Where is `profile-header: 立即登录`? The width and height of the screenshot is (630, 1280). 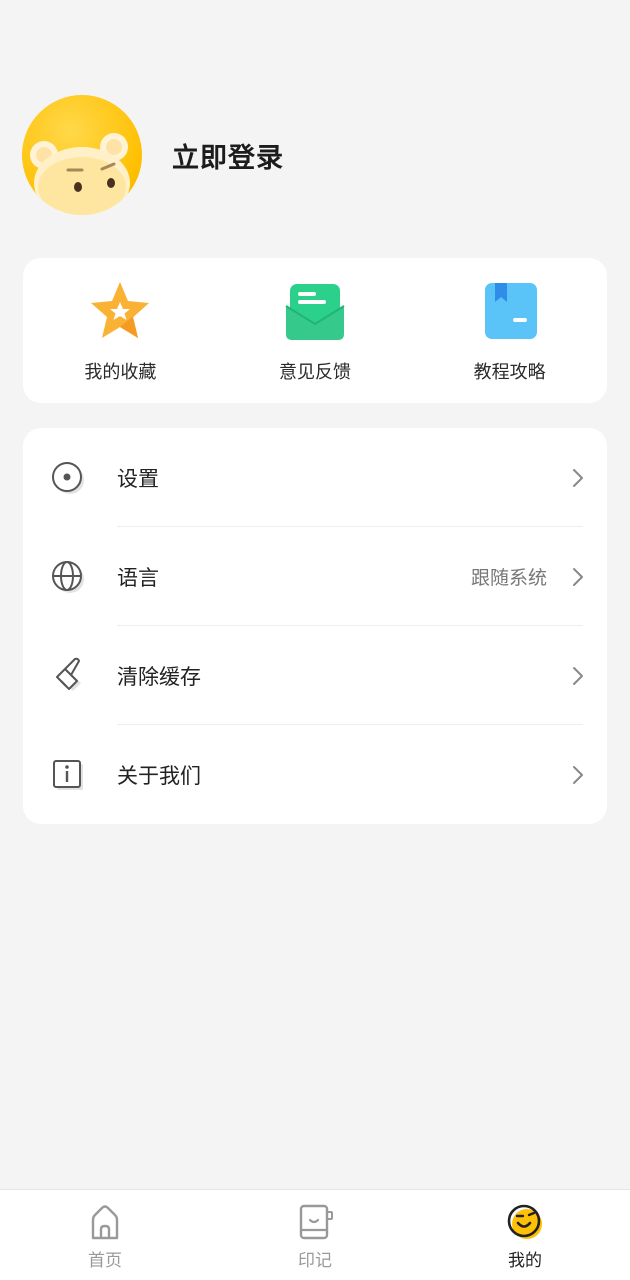 profile-header: 立即登录 is located at coordinates (153, 155).